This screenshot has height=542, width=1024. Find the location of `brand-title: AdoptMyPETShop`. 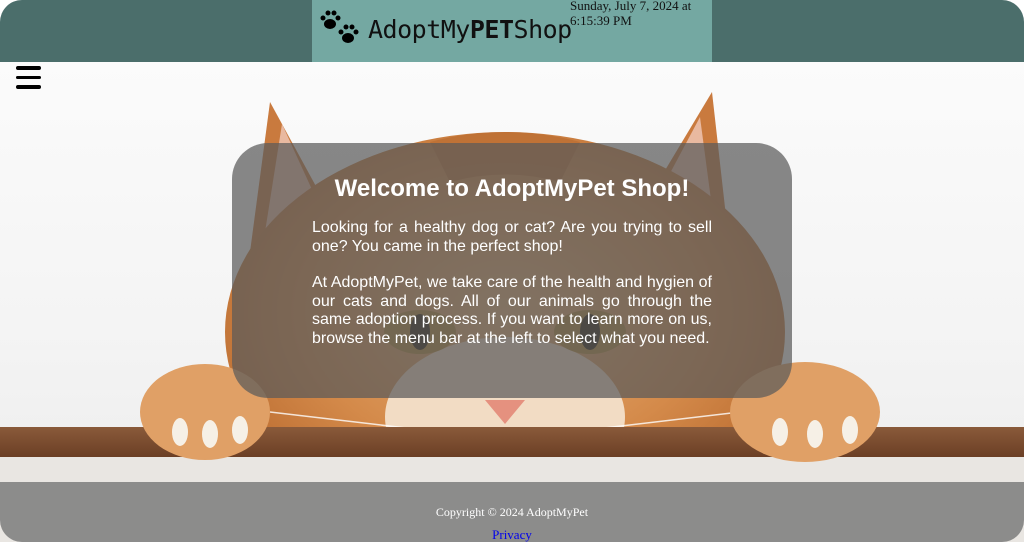

brand-title: AdoptMyPETShop is located at coordinates (470, 29).